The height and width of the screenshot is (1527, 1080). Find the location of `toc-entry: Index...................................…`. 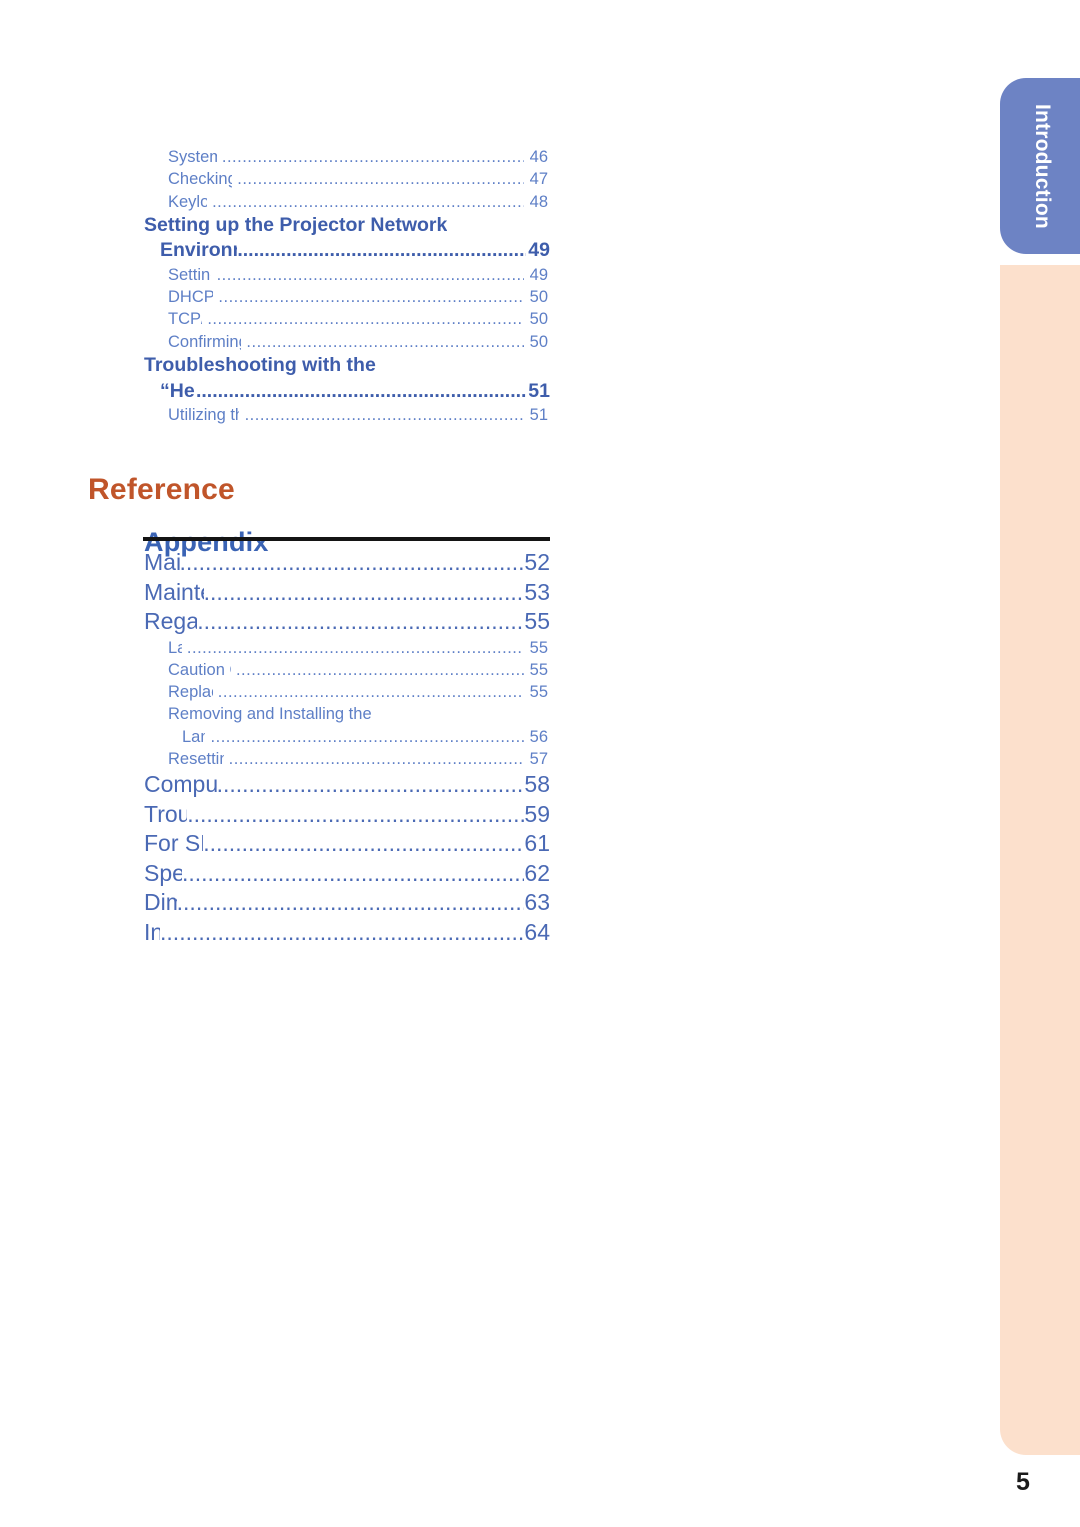

toc-entry: Index...................................… is located at coordinates (275, 933).